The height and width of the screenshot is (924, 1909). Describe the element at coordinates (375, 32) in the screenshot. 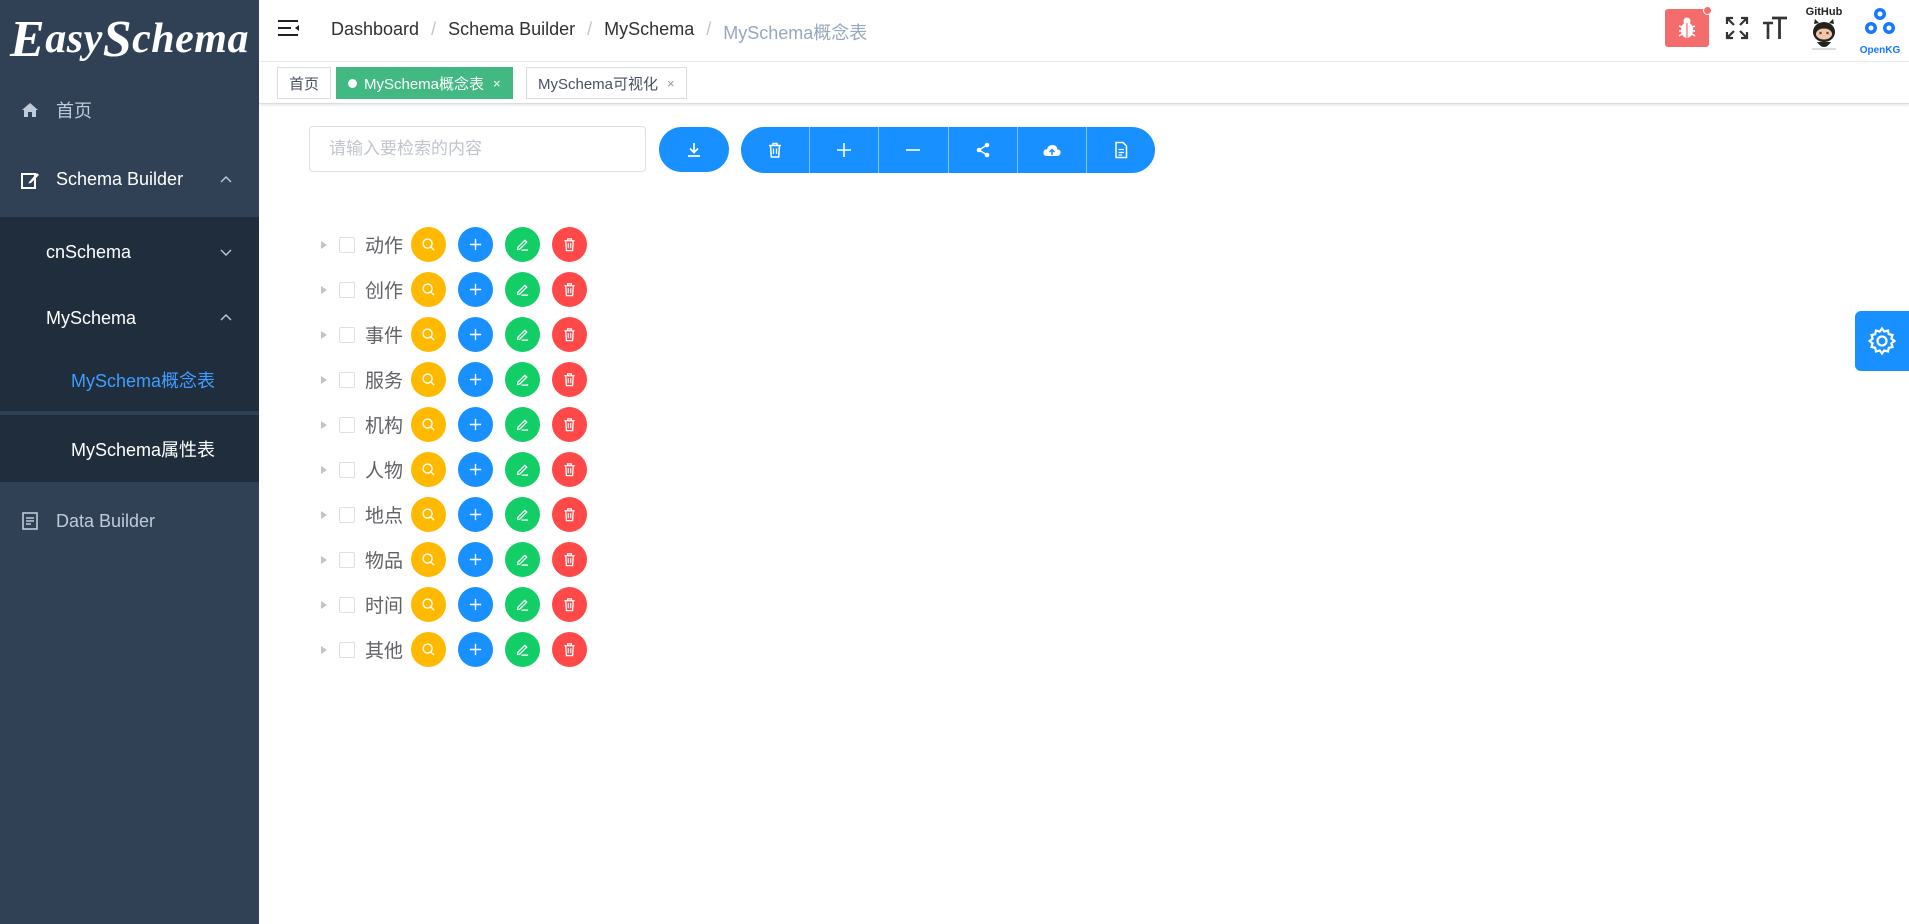

I see `breadcrumb-item: Dashboard` at that location.